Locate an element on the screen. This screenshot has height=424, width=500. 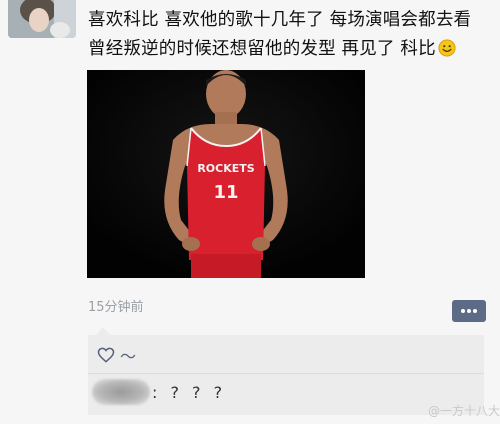
avatar is located at coordinates (42, 19).